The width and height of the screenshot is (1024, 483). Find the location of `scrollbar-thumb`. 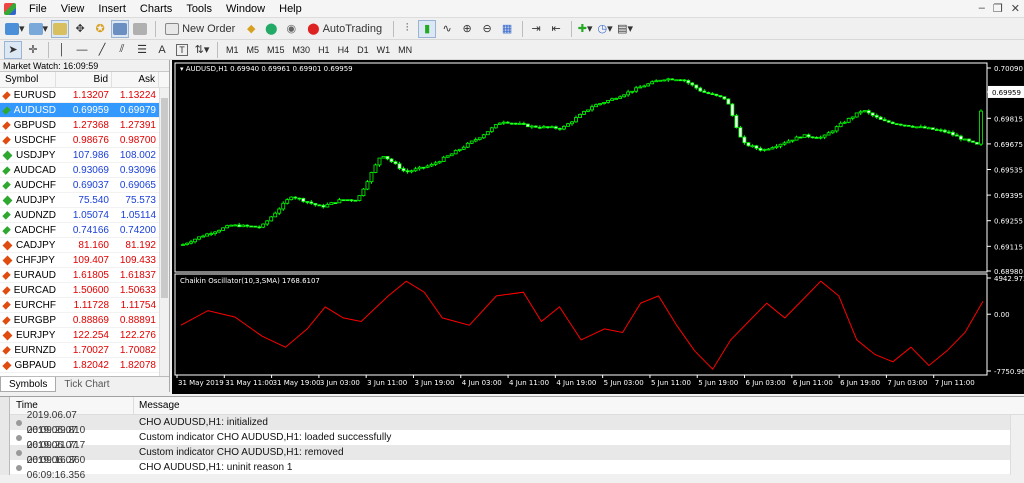

scrollbar-thumb is located at coordinates (164, 198).